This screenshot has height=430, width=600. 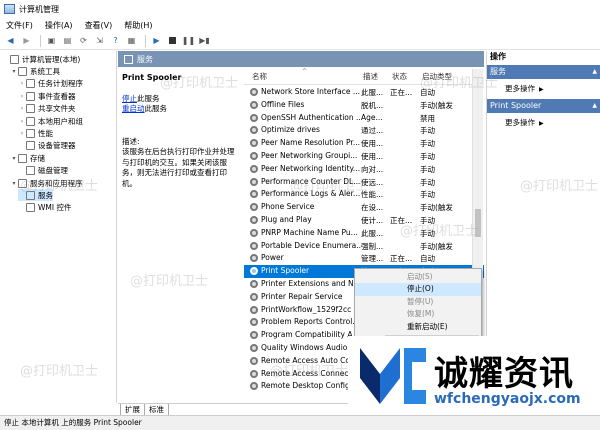 What do you see at coordinates (427, 131) in the screenshot?
I see `service-startup-type: 手动` at bounding box center [427, 131].